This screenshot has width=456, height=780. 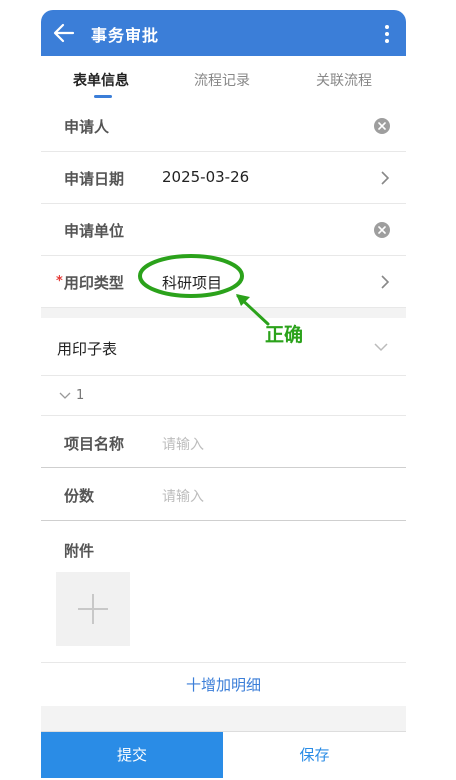 What do you see at coordinates (87, 349) in the screenshot?
I see `subtable-title: 用印子表` at bounding box center [87, 349].